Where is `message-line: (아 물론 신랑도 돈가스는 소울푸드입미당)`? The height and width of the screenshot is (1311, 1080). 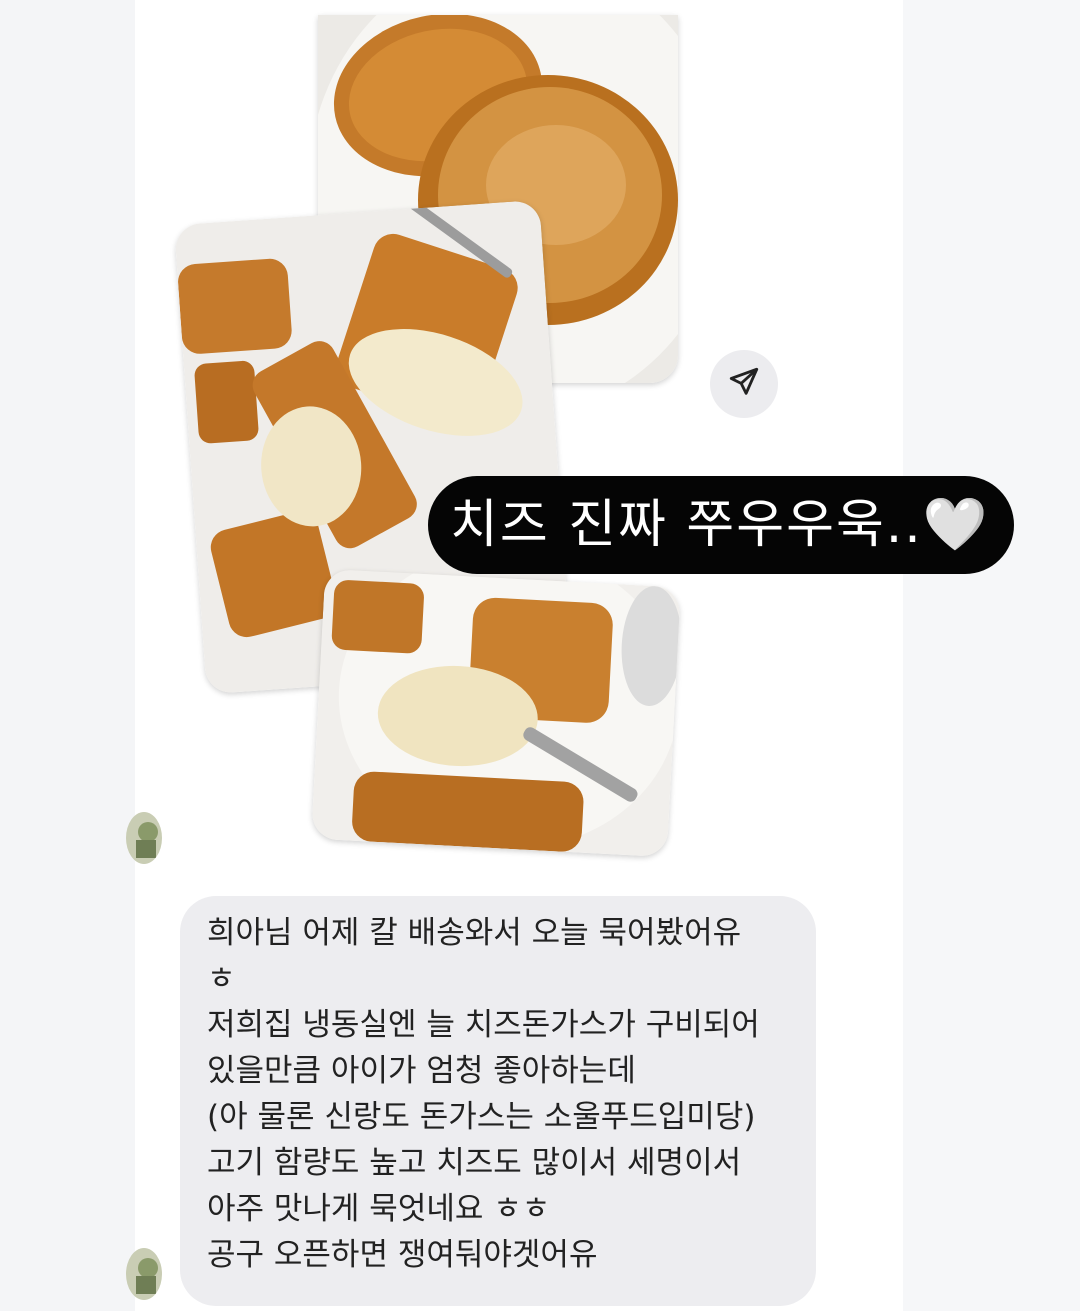
message-line: (아 물론 신랑도 돈가스는 소울푸드입미당) is located at coordinates (481, 1117).